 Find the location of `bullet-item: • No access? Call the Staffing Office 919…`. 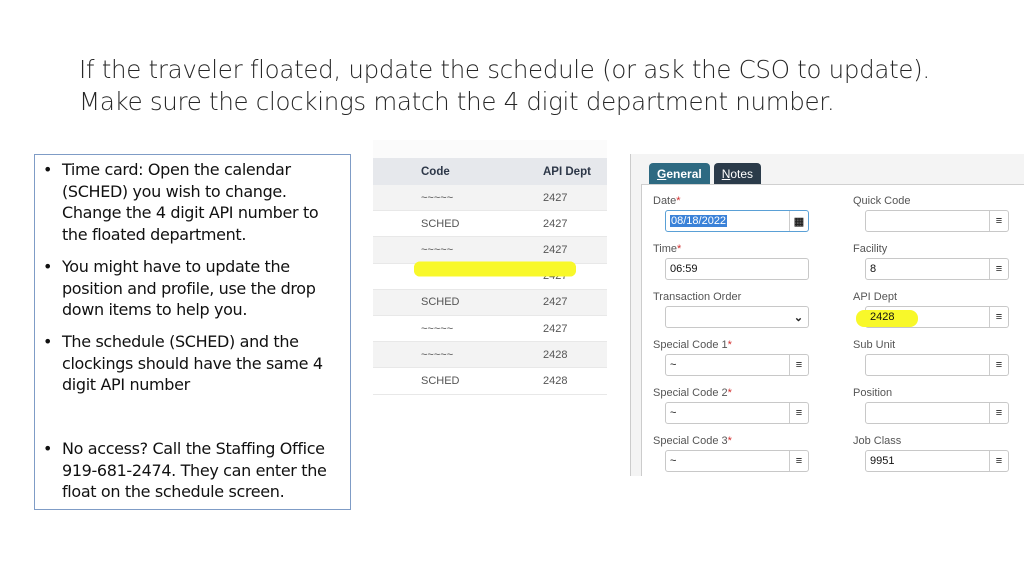

bullet-item: • No access? Call the Staffing Office 919… is located at coordinates (185, 470).